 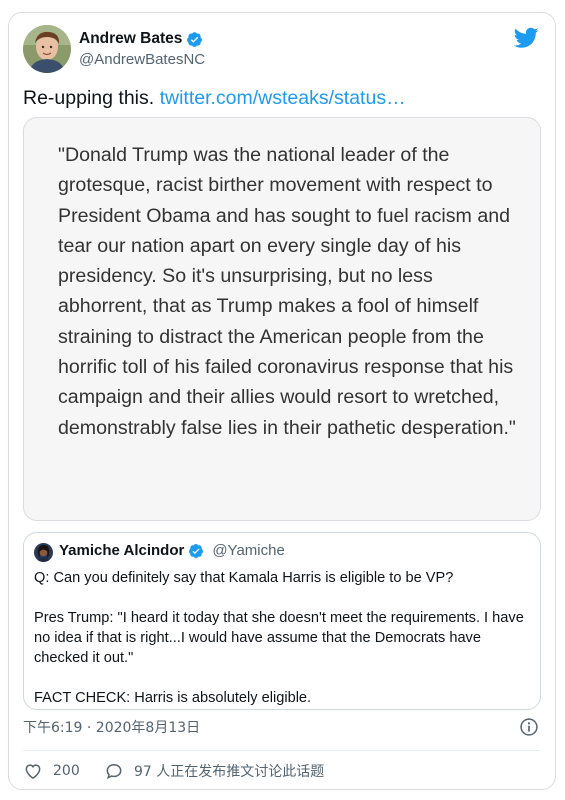 I want to click on like-action: 200, so click(x=51, y=771).